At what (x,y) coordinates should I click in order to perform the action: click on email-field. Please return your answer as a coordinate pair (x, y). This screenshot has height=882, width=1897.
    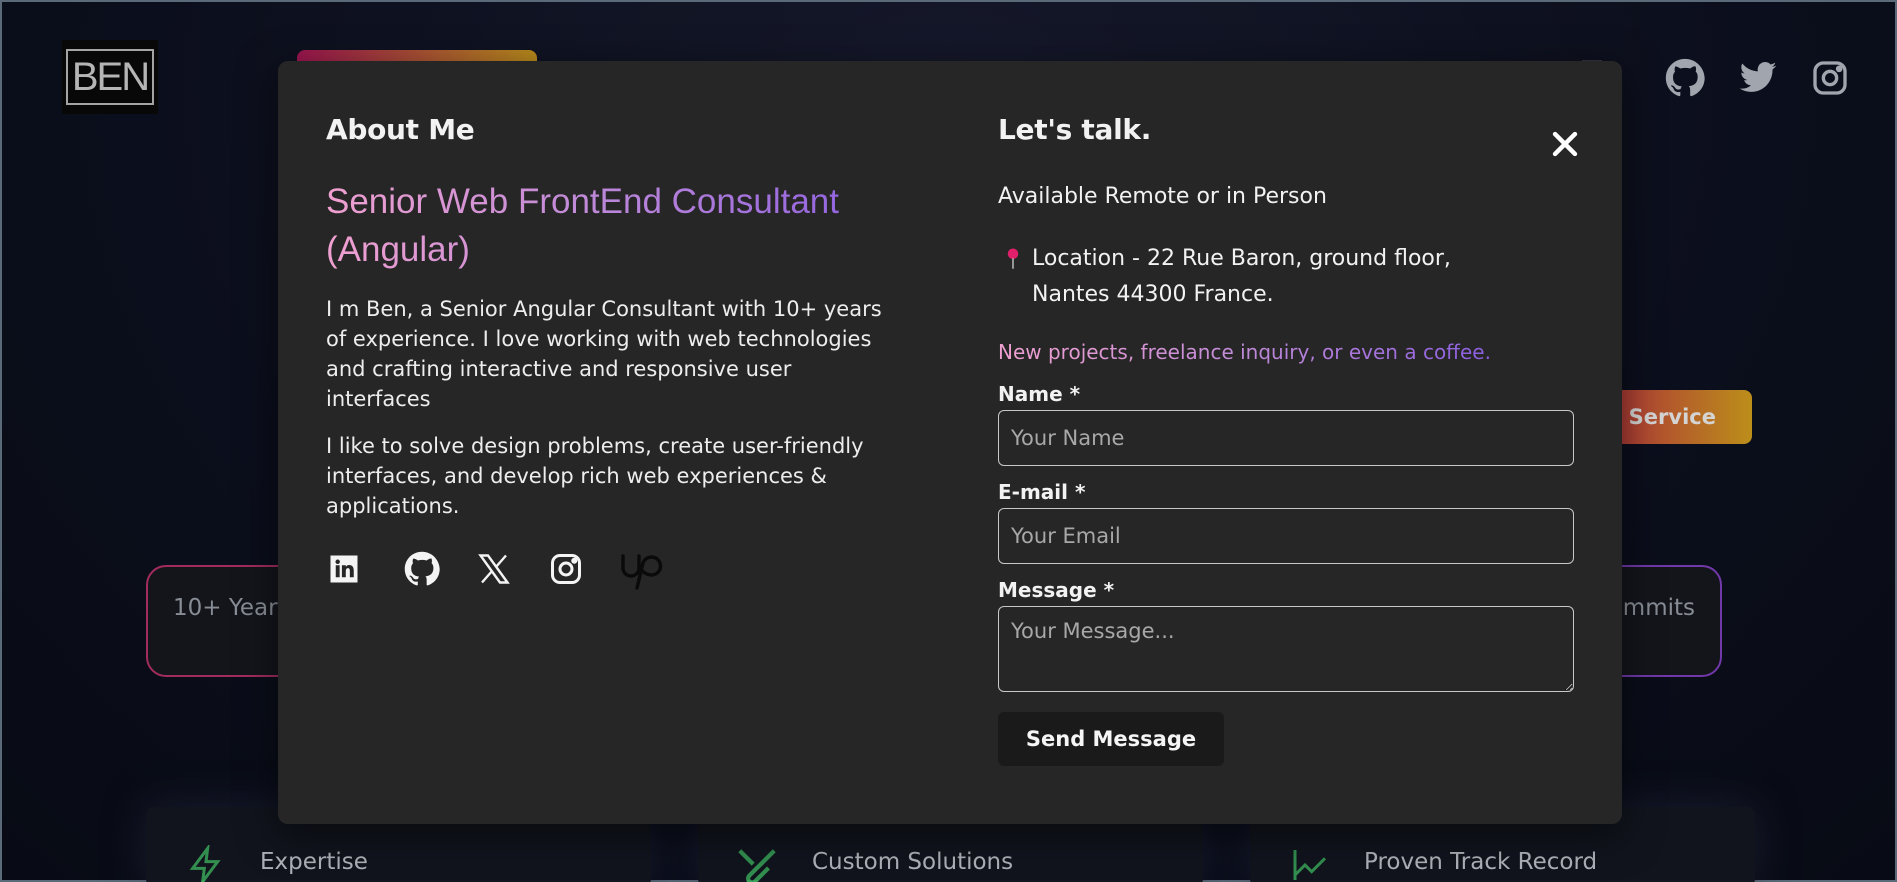
    Looking at the image, I should click on (1286, 536).